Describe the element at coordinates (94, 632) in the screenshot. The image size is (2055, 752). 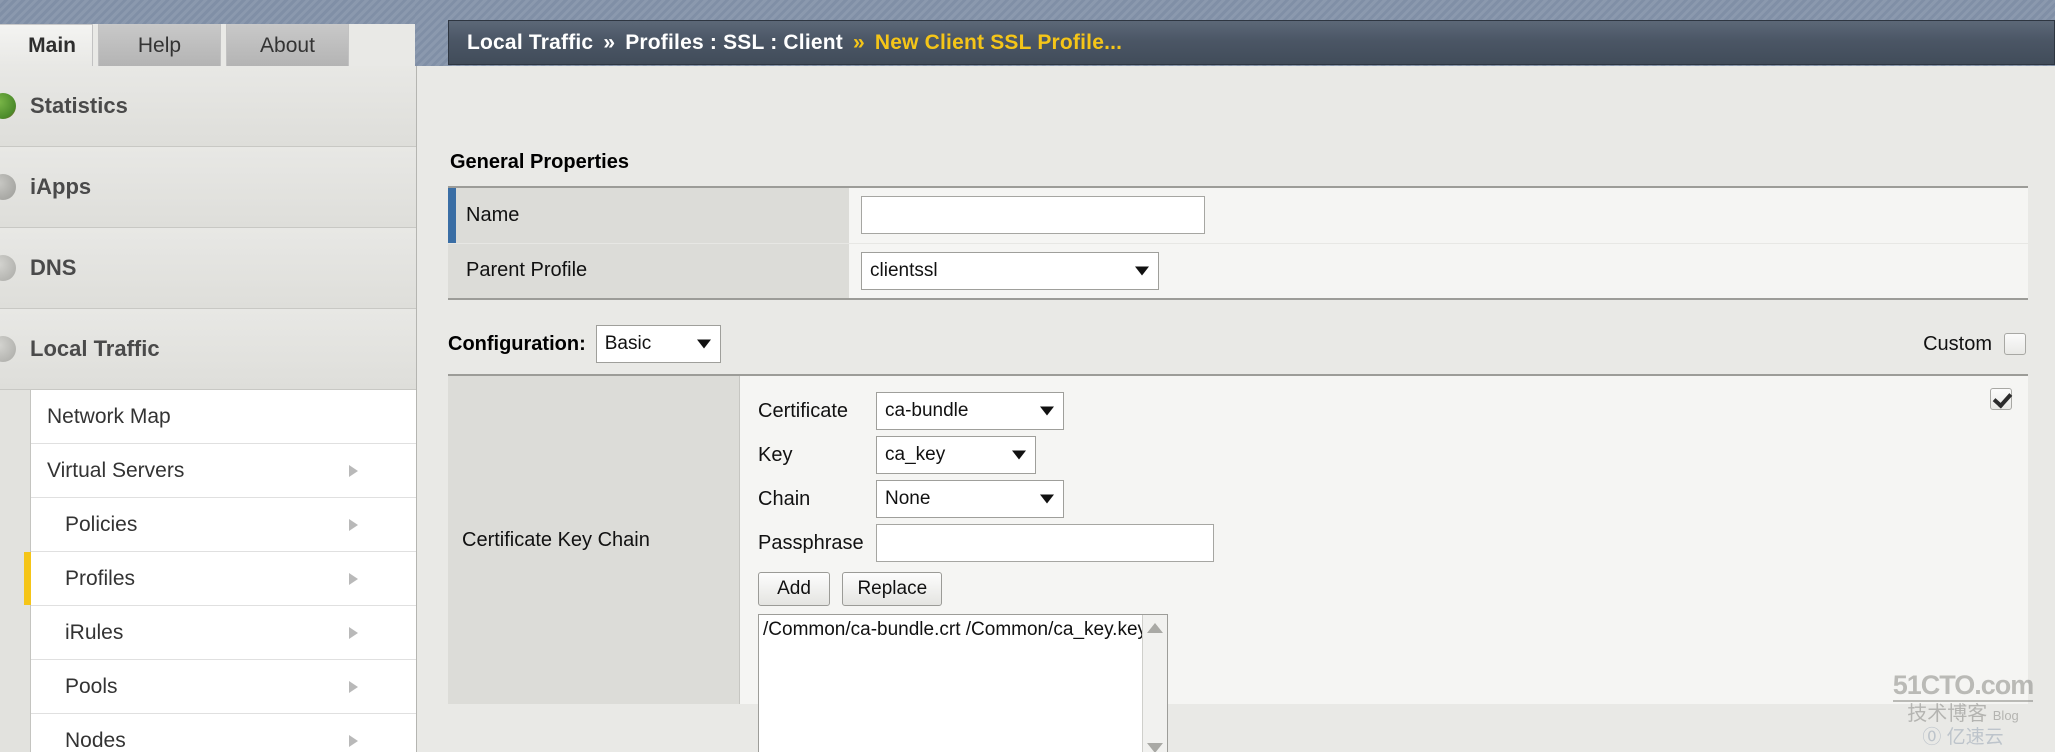
I see `sidebar-item-irules-label: iRules` at that location.